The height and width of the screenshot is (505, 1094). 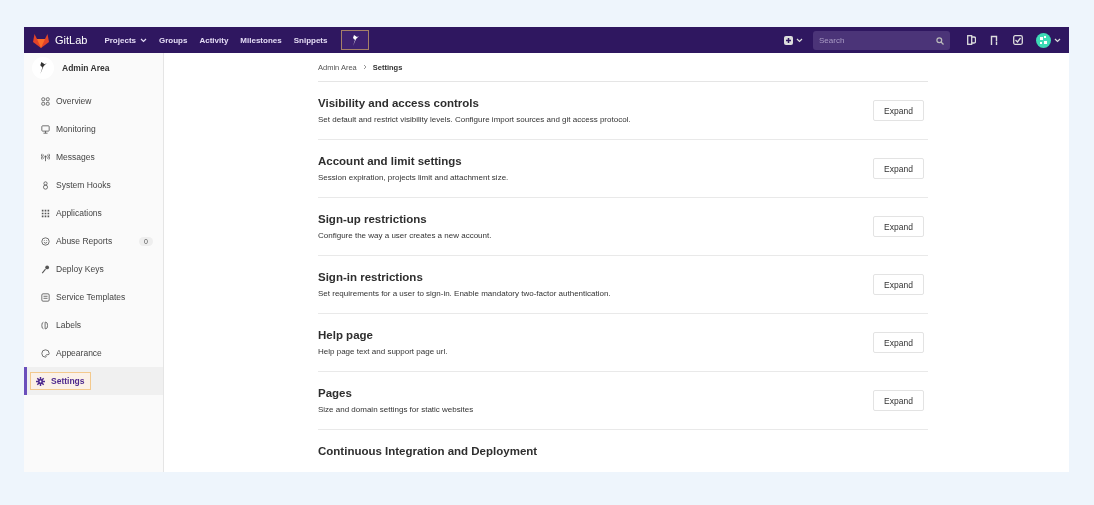 I want to click on section-title: Sign-in restrictions, so click(x=371, y=277).